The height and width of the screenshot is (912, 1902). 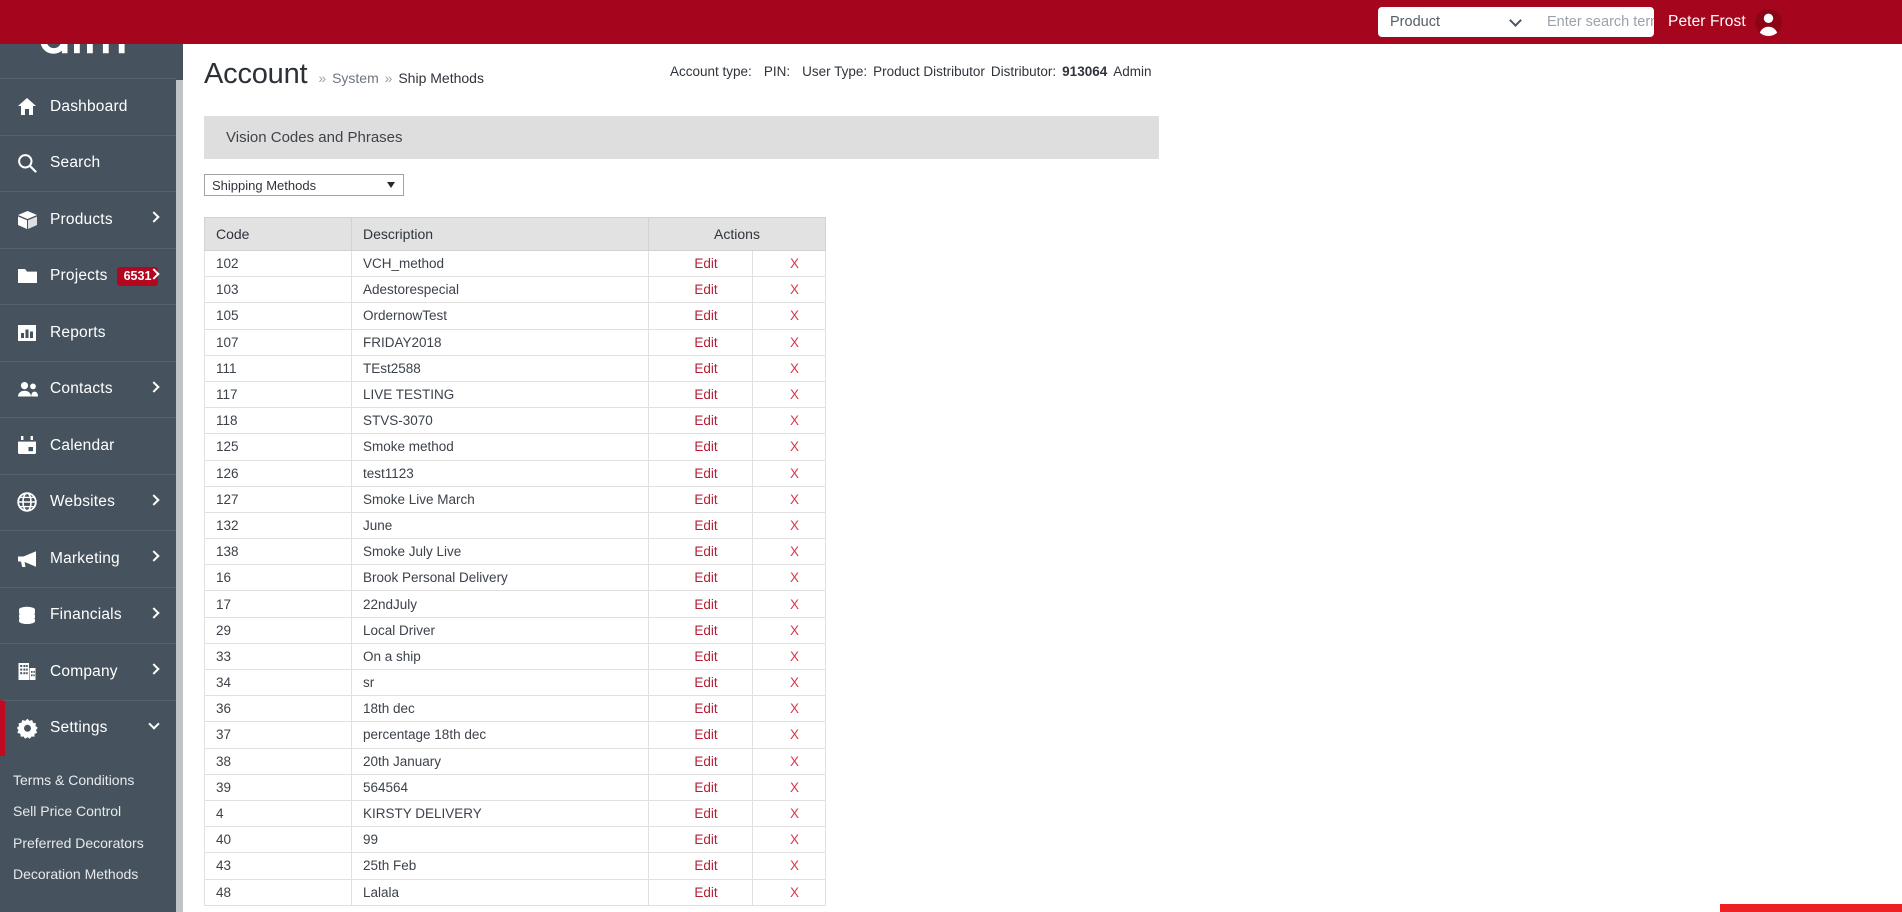 I want to click on sidebar-item-company: Company, so click(x=88, y=671).